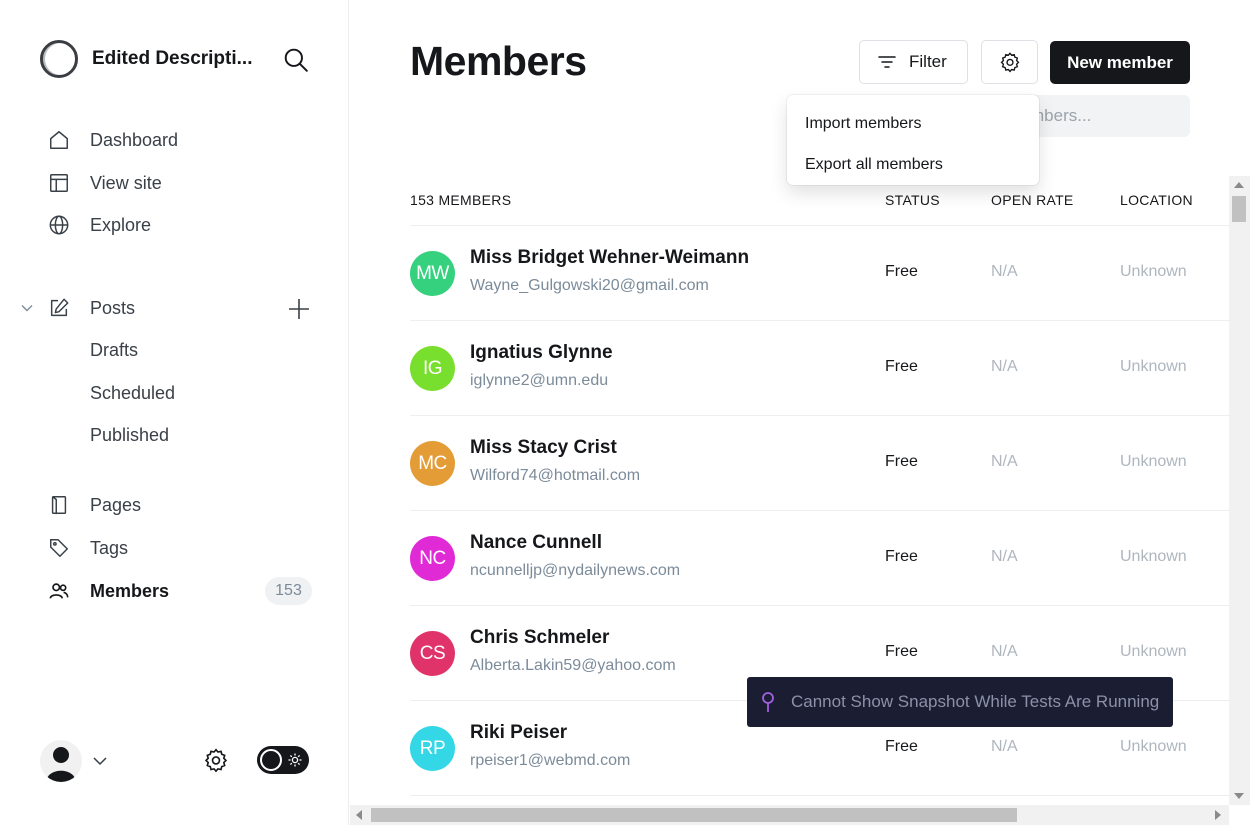  I want to click on scroll-left-arrow-icon, so click(359, 815).